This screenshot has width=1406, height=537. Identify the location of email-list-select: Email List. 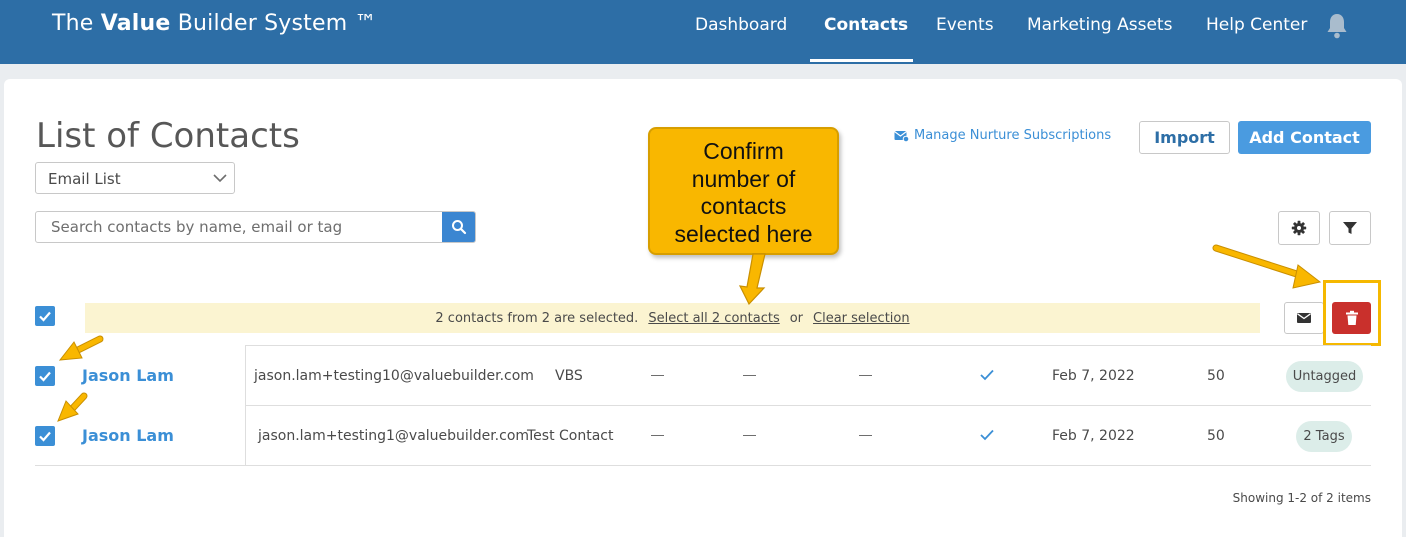
(135, 178).